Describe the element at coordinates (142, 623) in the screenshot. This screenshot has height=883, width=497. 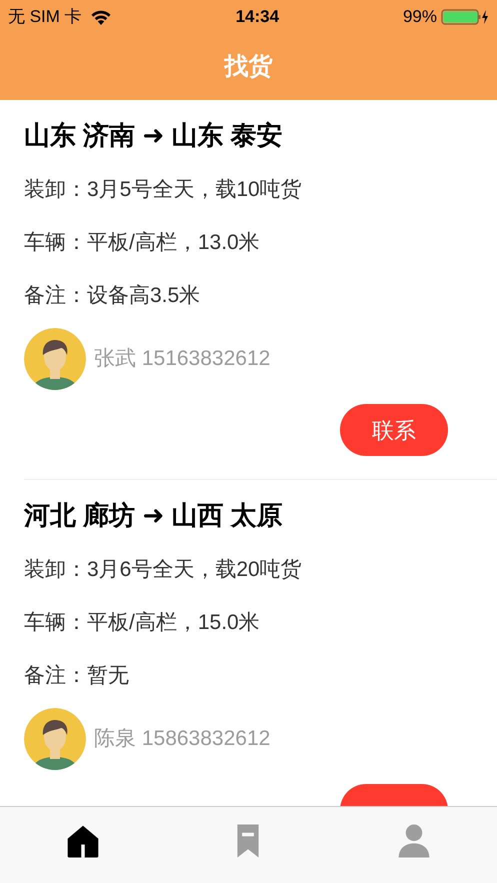
I see `detail-text: 车辆：平板/高栏，15.0米` at that location.